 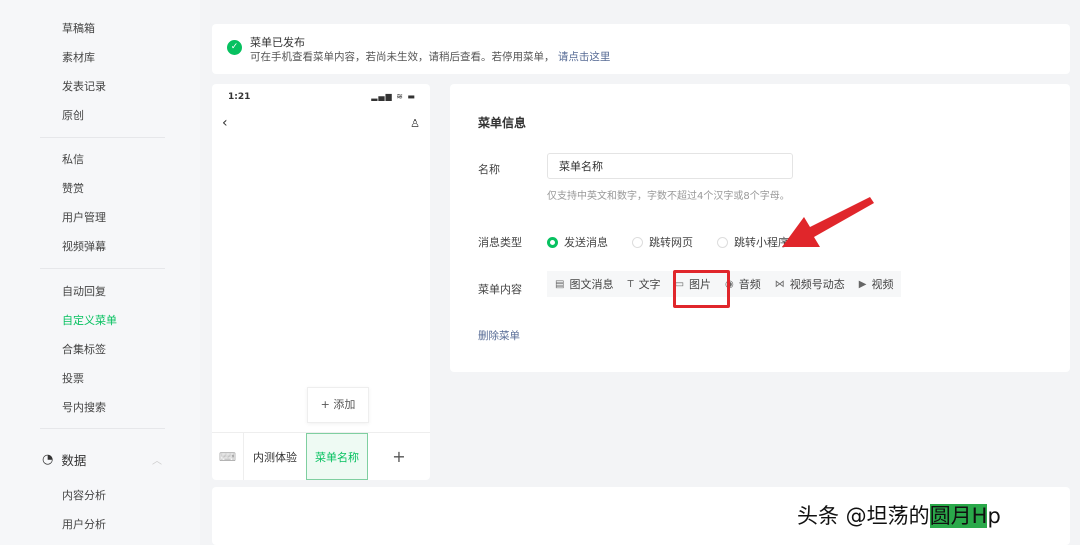 What do you see at coordinates (48, 459) in the screenshot?
I see `pie-chart-icon: ◔` at bounding box center [48, 459].